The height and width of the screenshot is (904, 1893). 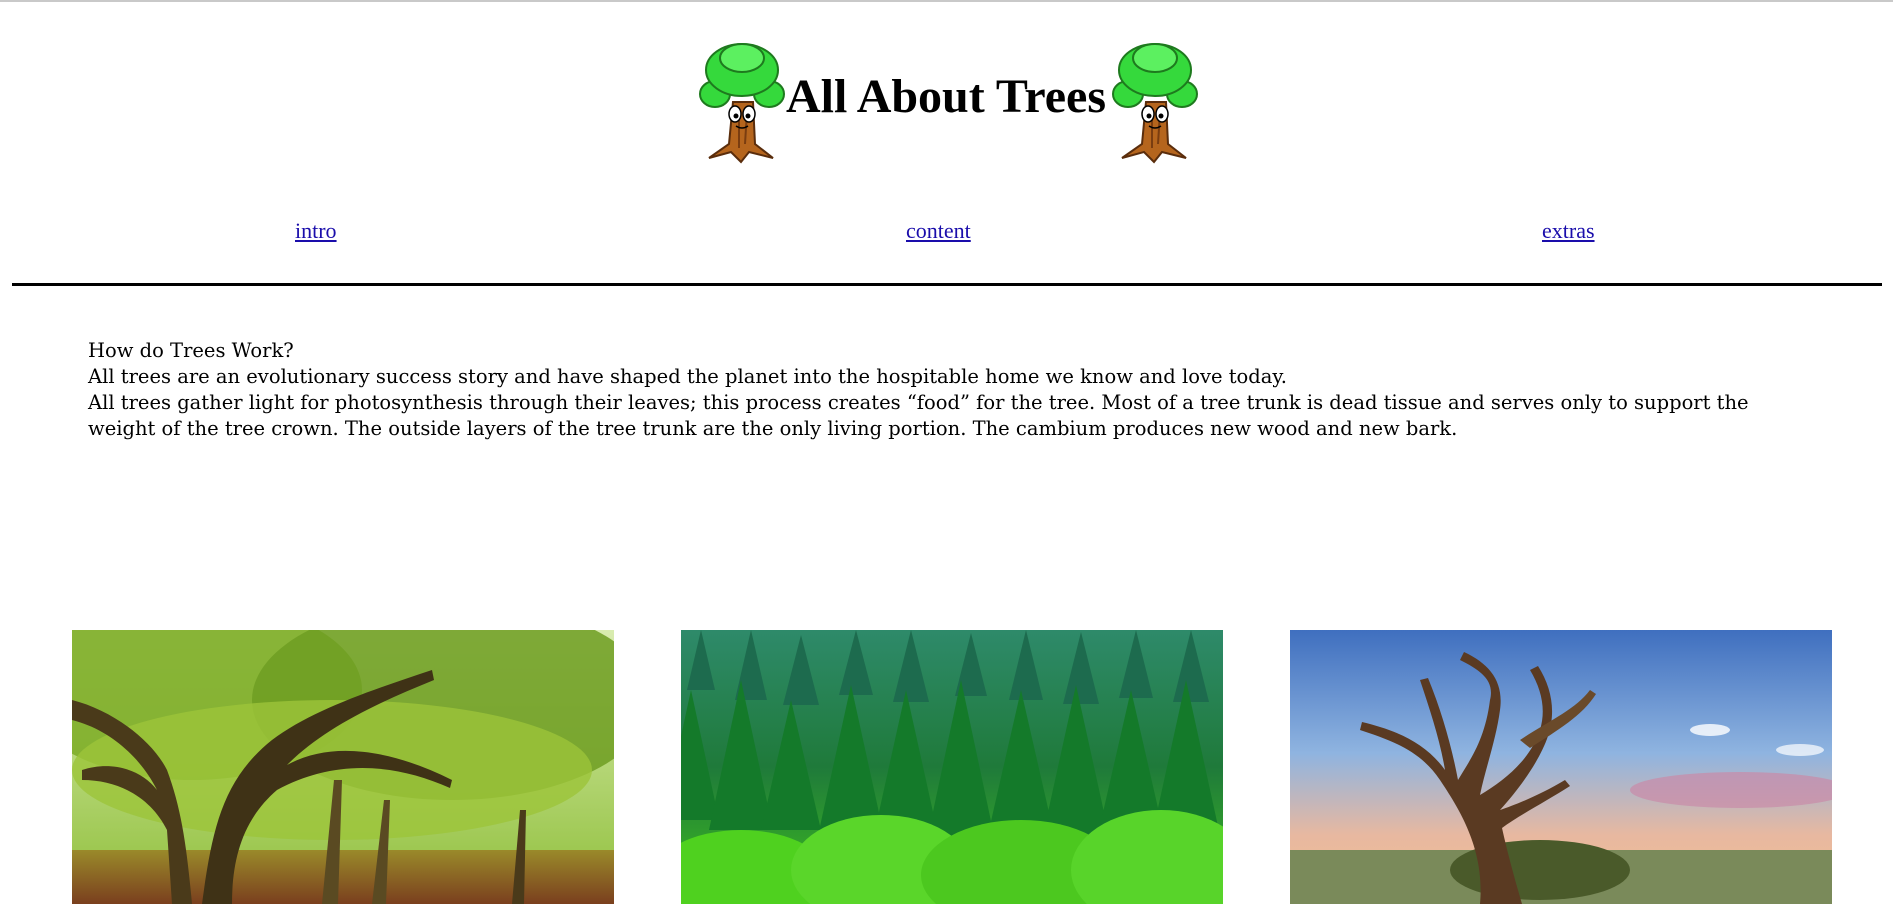 I want to click on nav-divider, so click(x=947, y=284).